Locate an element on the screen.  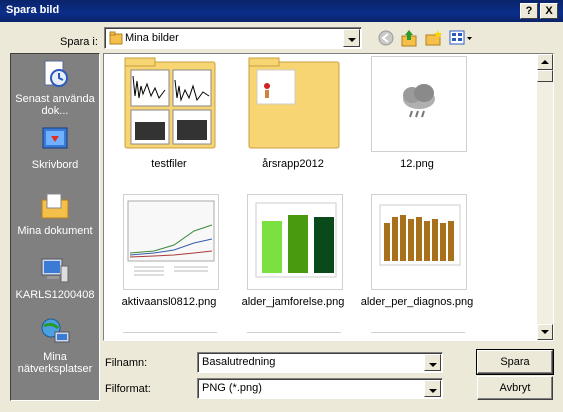
up-folder-icon is located at coordinates (410, 38).